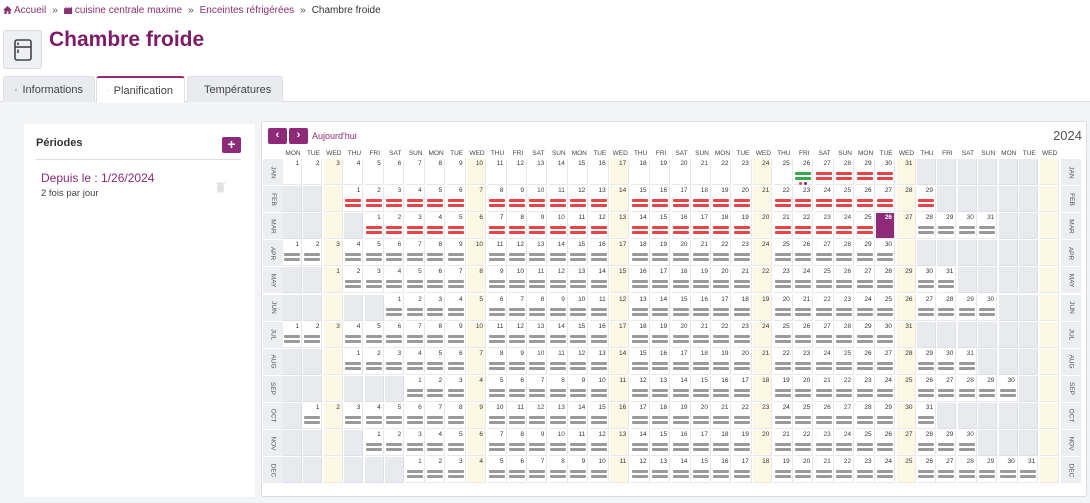 The width and height of the screenshot is (1090, 503). I want to click on calendar-day: 5, so click(415, 280).